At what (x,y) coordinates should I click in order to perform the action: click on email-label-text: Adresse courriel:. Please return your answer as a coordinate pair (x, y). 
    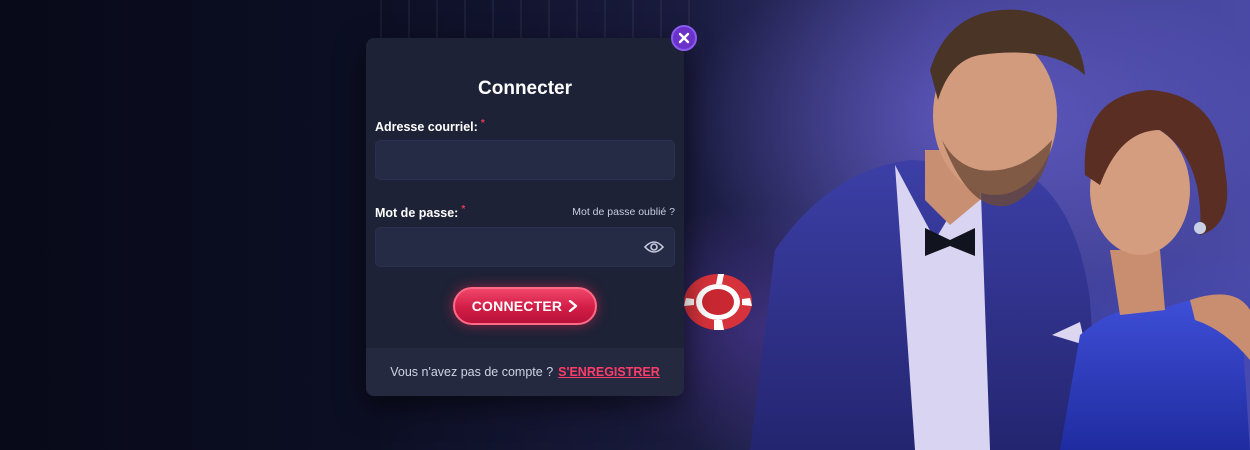
    Looking at the image, I should click on (426, 127).